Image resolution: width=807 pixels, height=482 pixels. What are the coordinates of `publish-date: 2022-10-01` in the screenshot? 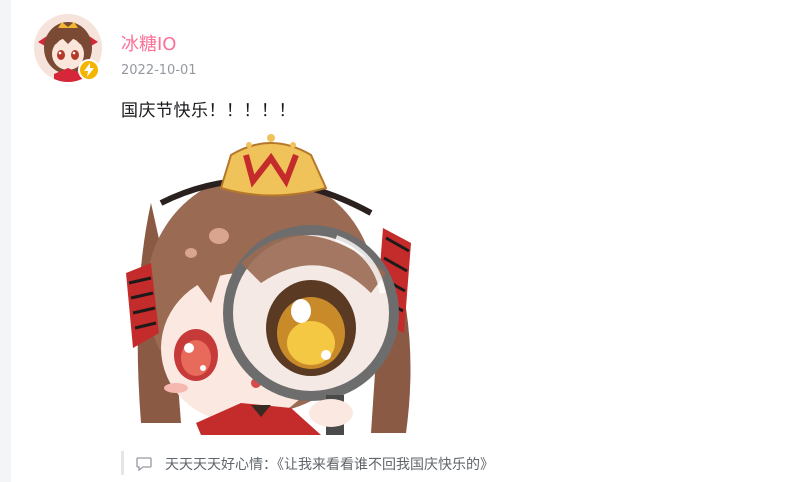 It's located at (159, 70).